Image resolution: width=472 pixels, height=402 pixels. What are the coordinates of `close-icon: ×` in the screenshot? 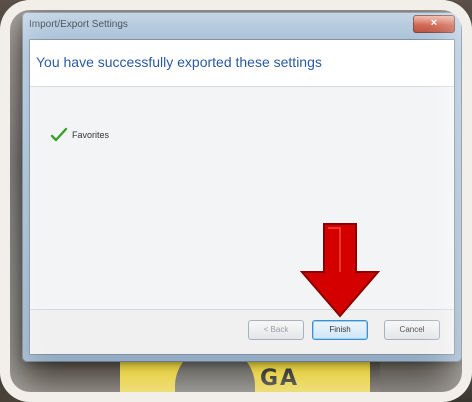 It's located at (434, 23).